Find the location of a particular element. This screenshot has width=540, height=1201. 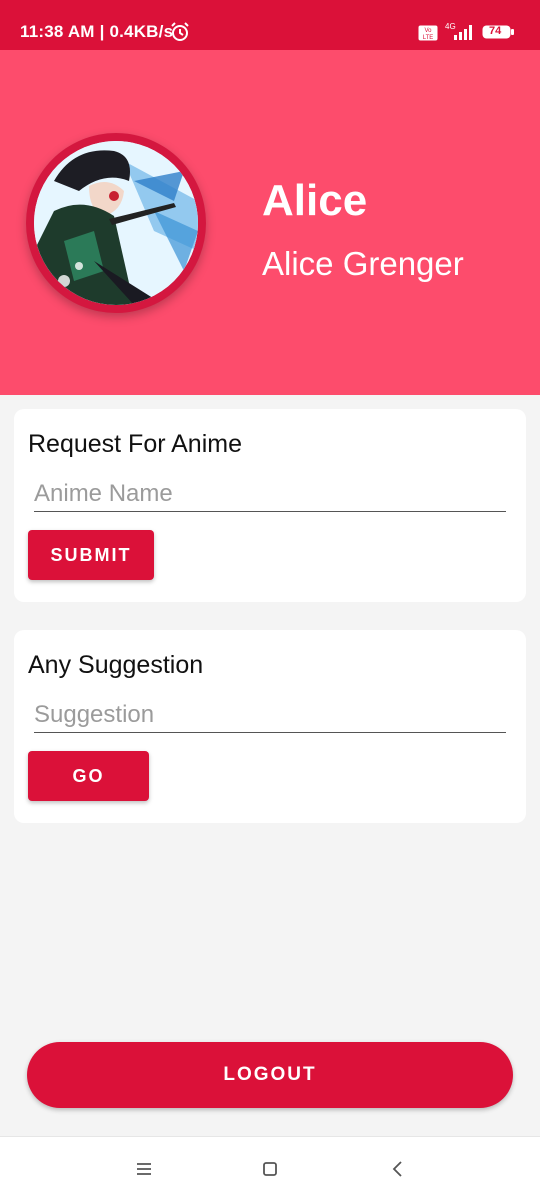

avatar is located at coordinates (116, 223).